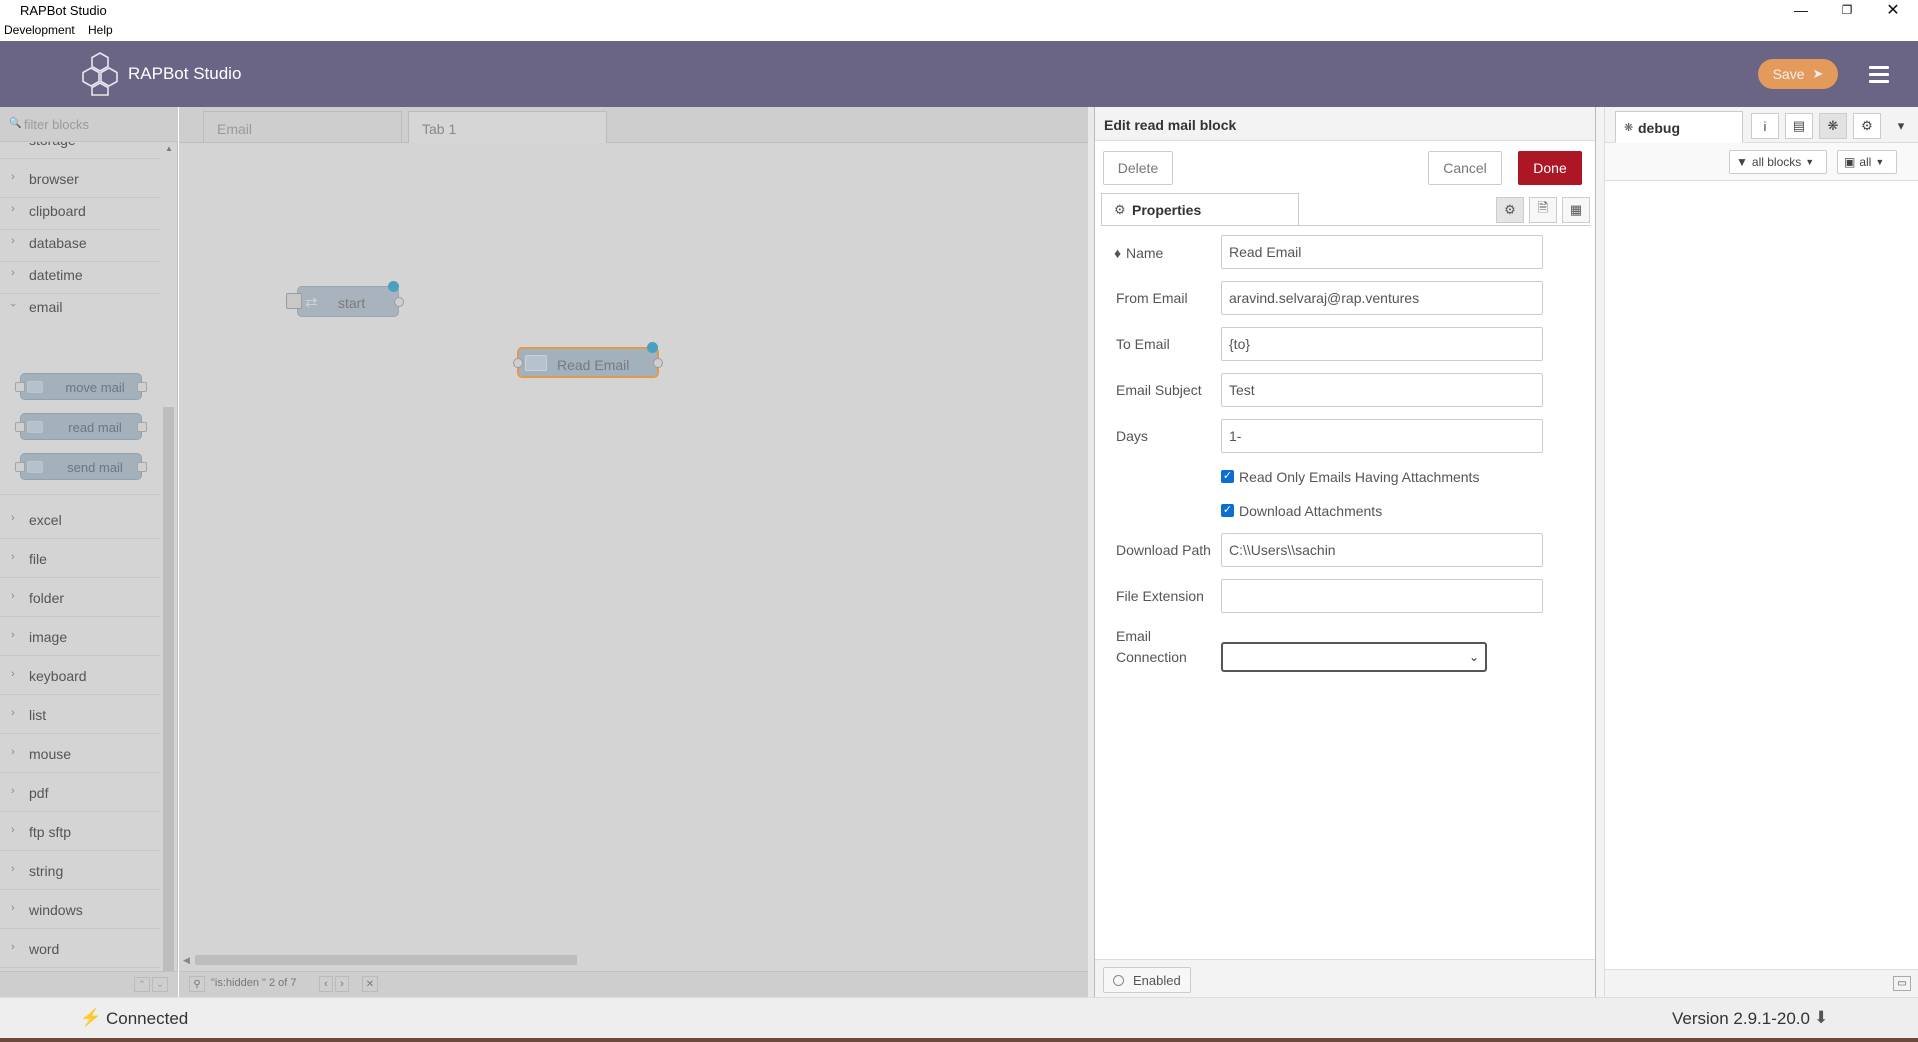 This screenshot has height=1042, width=1918. Describe the element at coordinates (186, 960) in the screenshot. I see `scroll-left-icon: ◀` at that location.